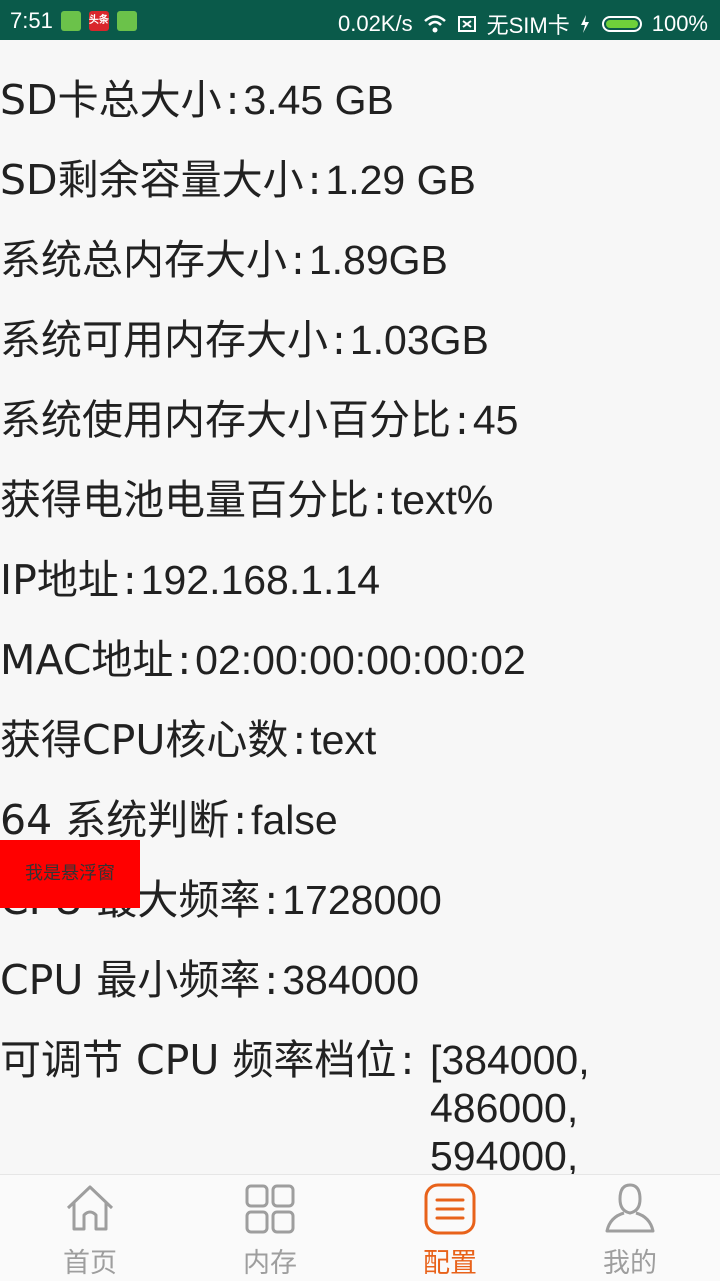  Describe the element at coordinates (375, 23) in the screenshot. I see `net-speed: 0.02K/s` at that location.